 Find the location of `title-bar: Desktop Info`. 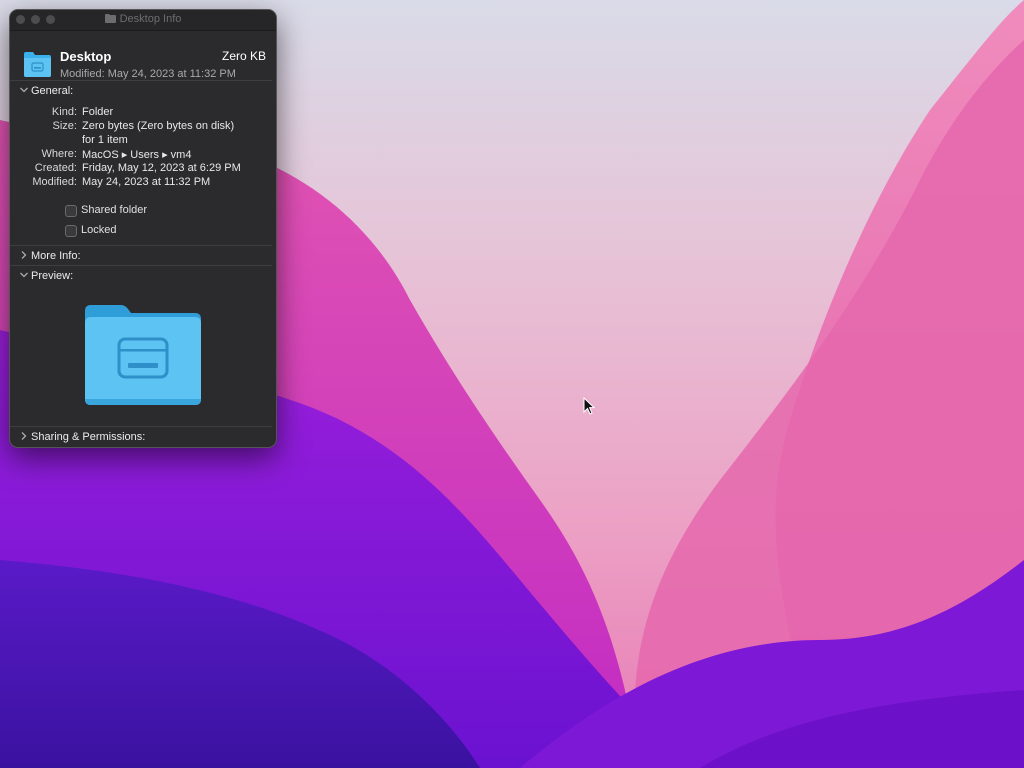

title-bar: Desktop Info is located at coordinates (143, 20).